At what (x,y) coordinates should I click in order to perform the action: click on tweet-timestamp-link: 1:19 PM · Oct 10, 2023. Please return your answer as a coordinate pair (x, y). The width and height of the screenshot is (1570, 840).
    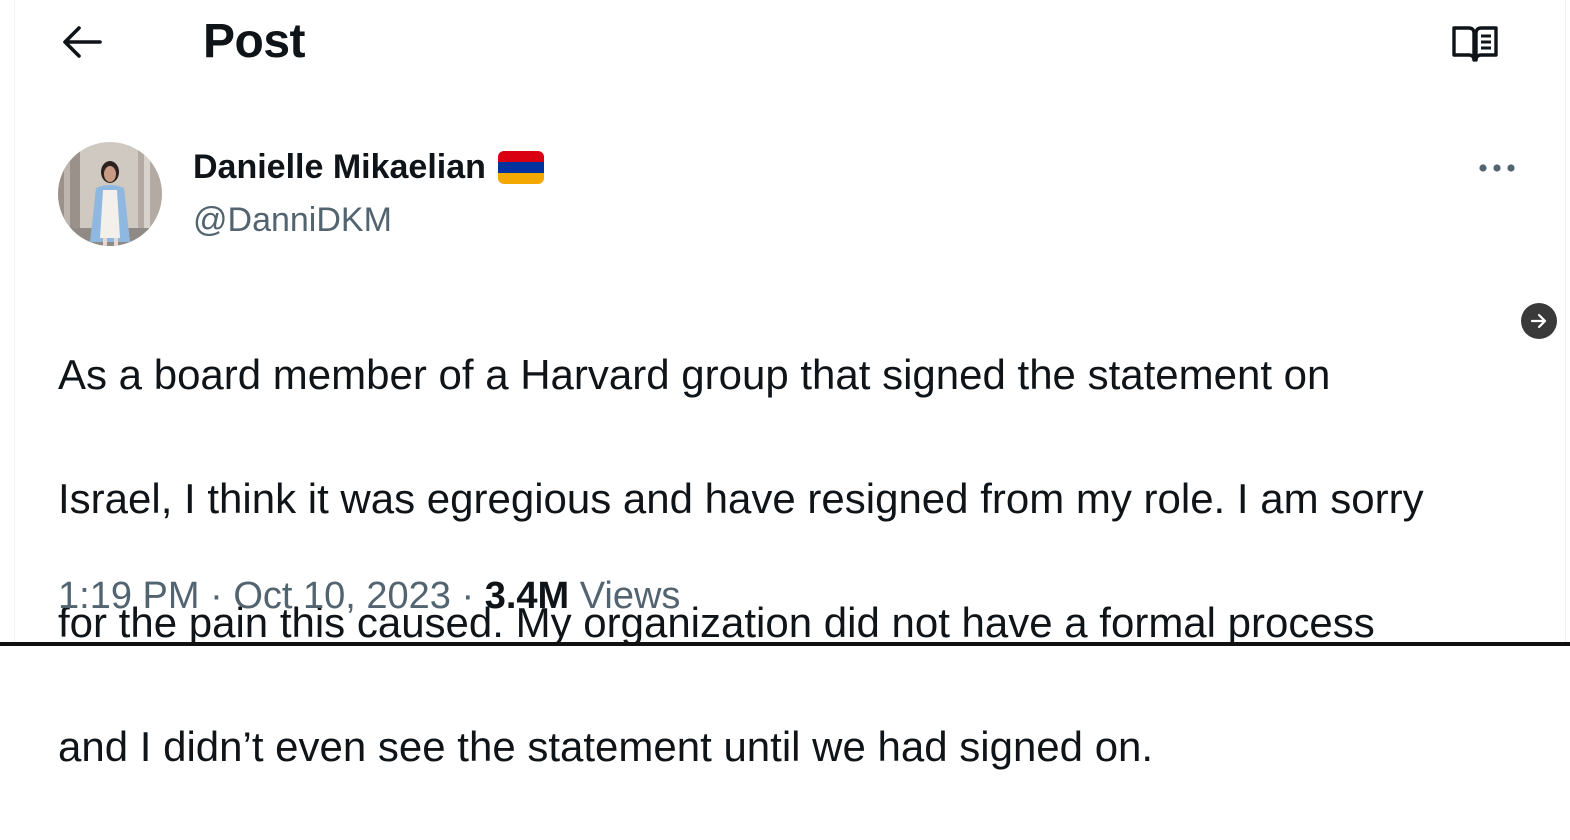
    Looking at the image, I should click on (254, 596).